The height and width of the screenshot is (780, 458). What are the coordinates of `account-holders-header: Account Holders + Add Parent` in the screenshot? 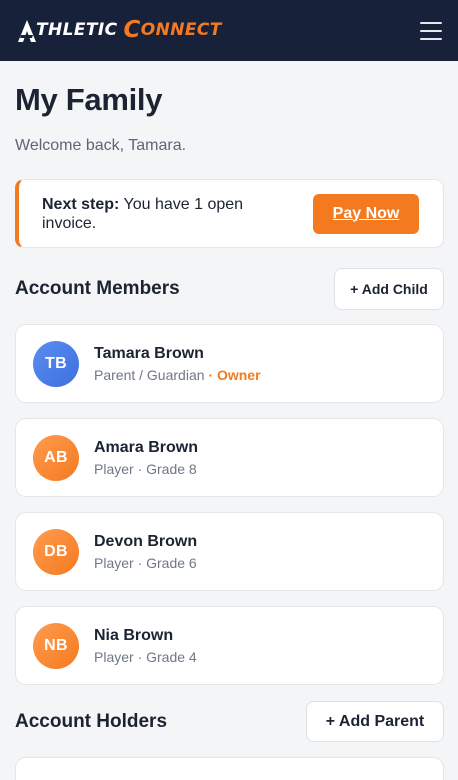 It's located at (229, 721).